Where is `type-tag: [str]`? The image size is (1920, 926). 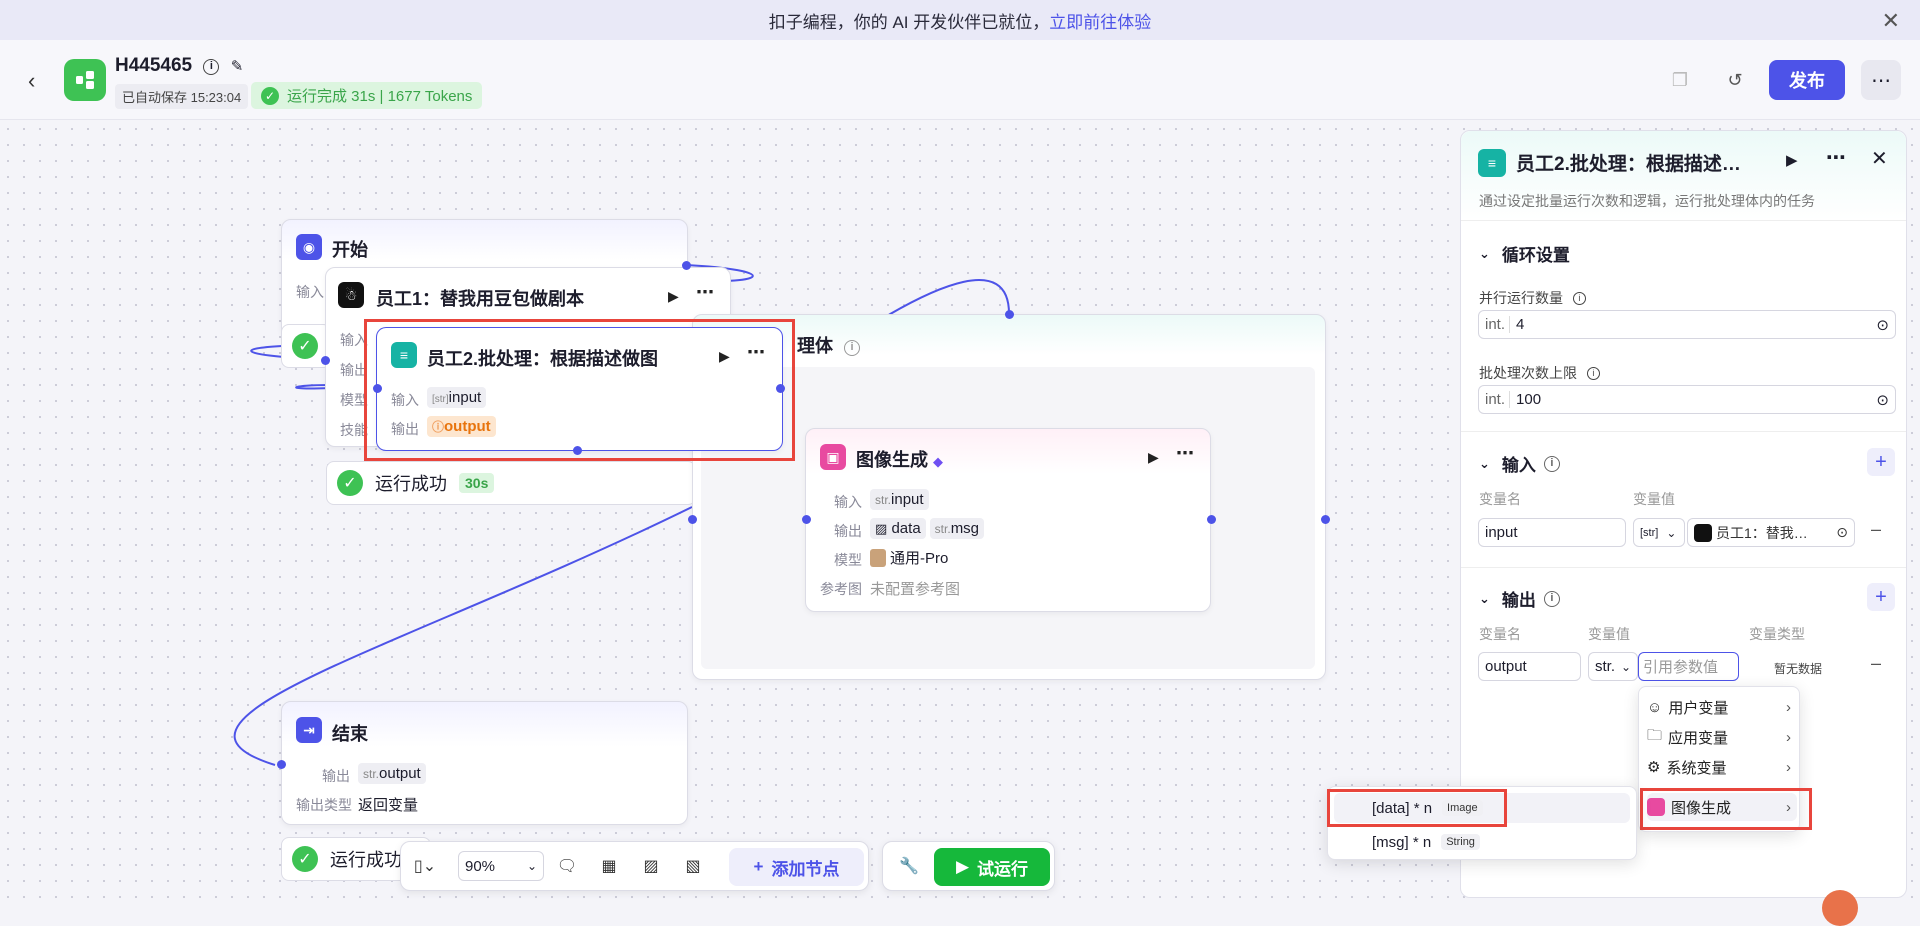 type-tag: [str] is located at coordinates (440, 399).